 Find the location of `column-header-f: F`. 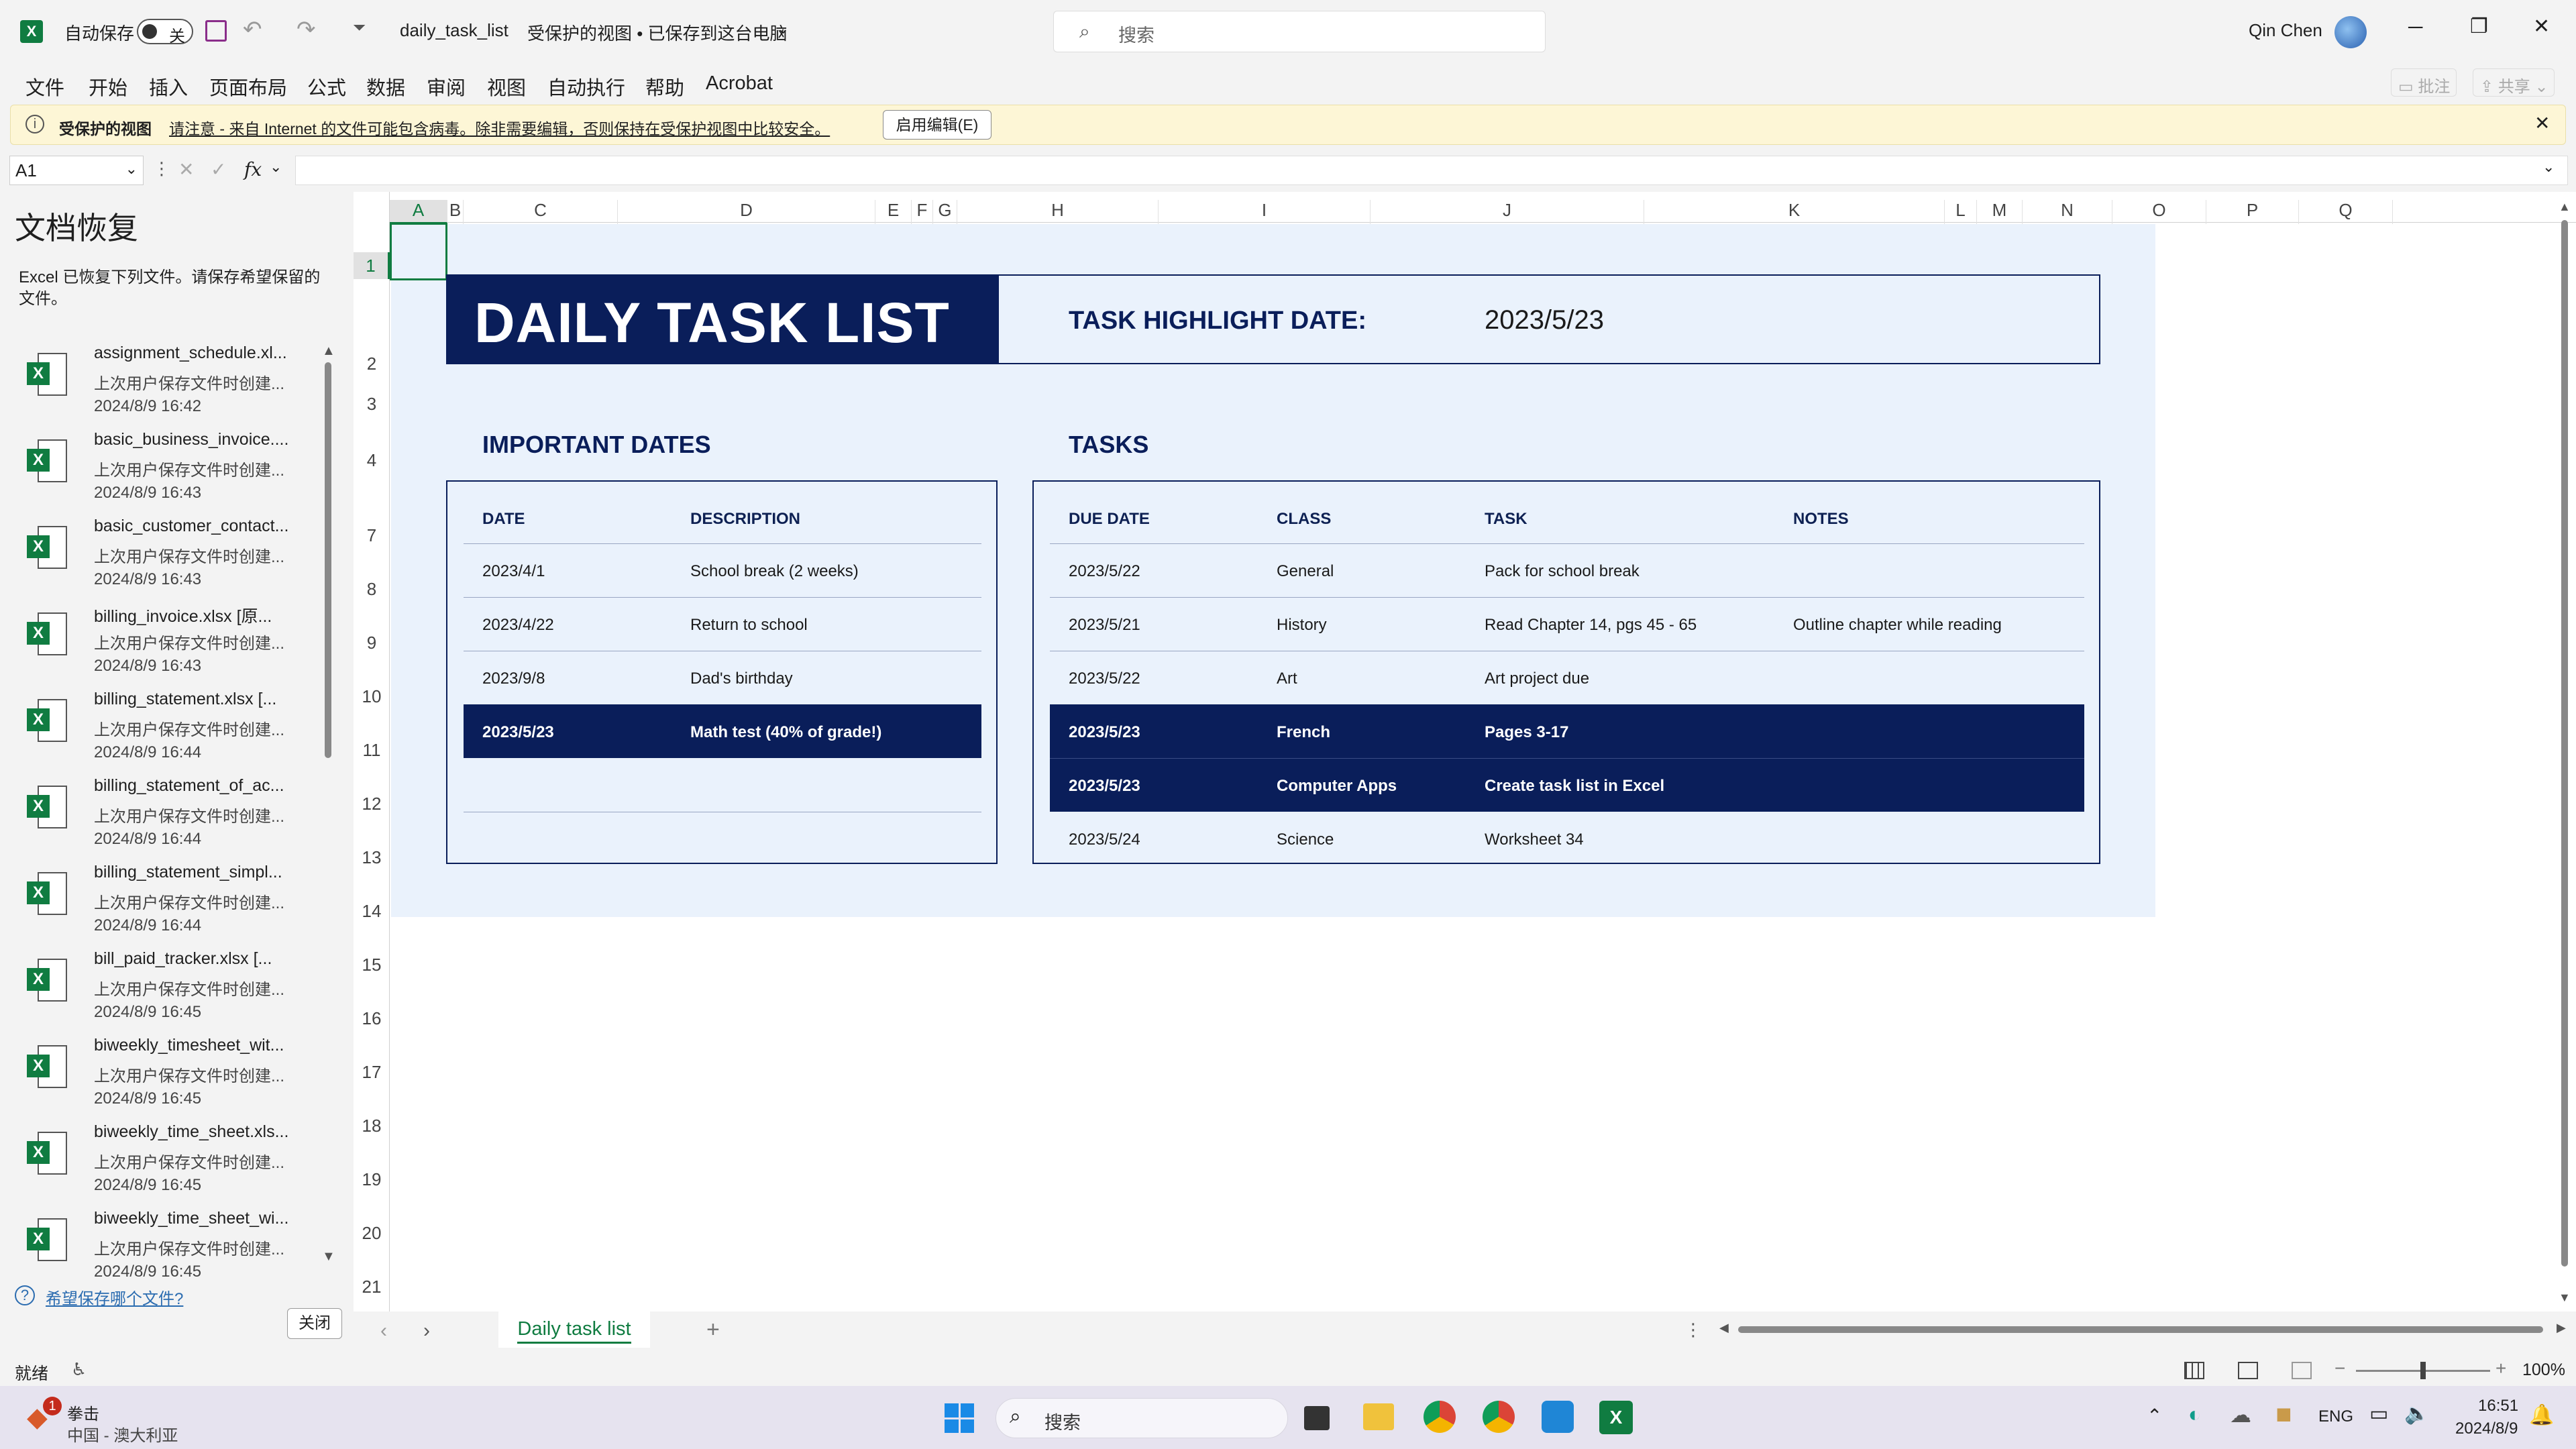

column-header-f: F is located at coordinates (922, 212).